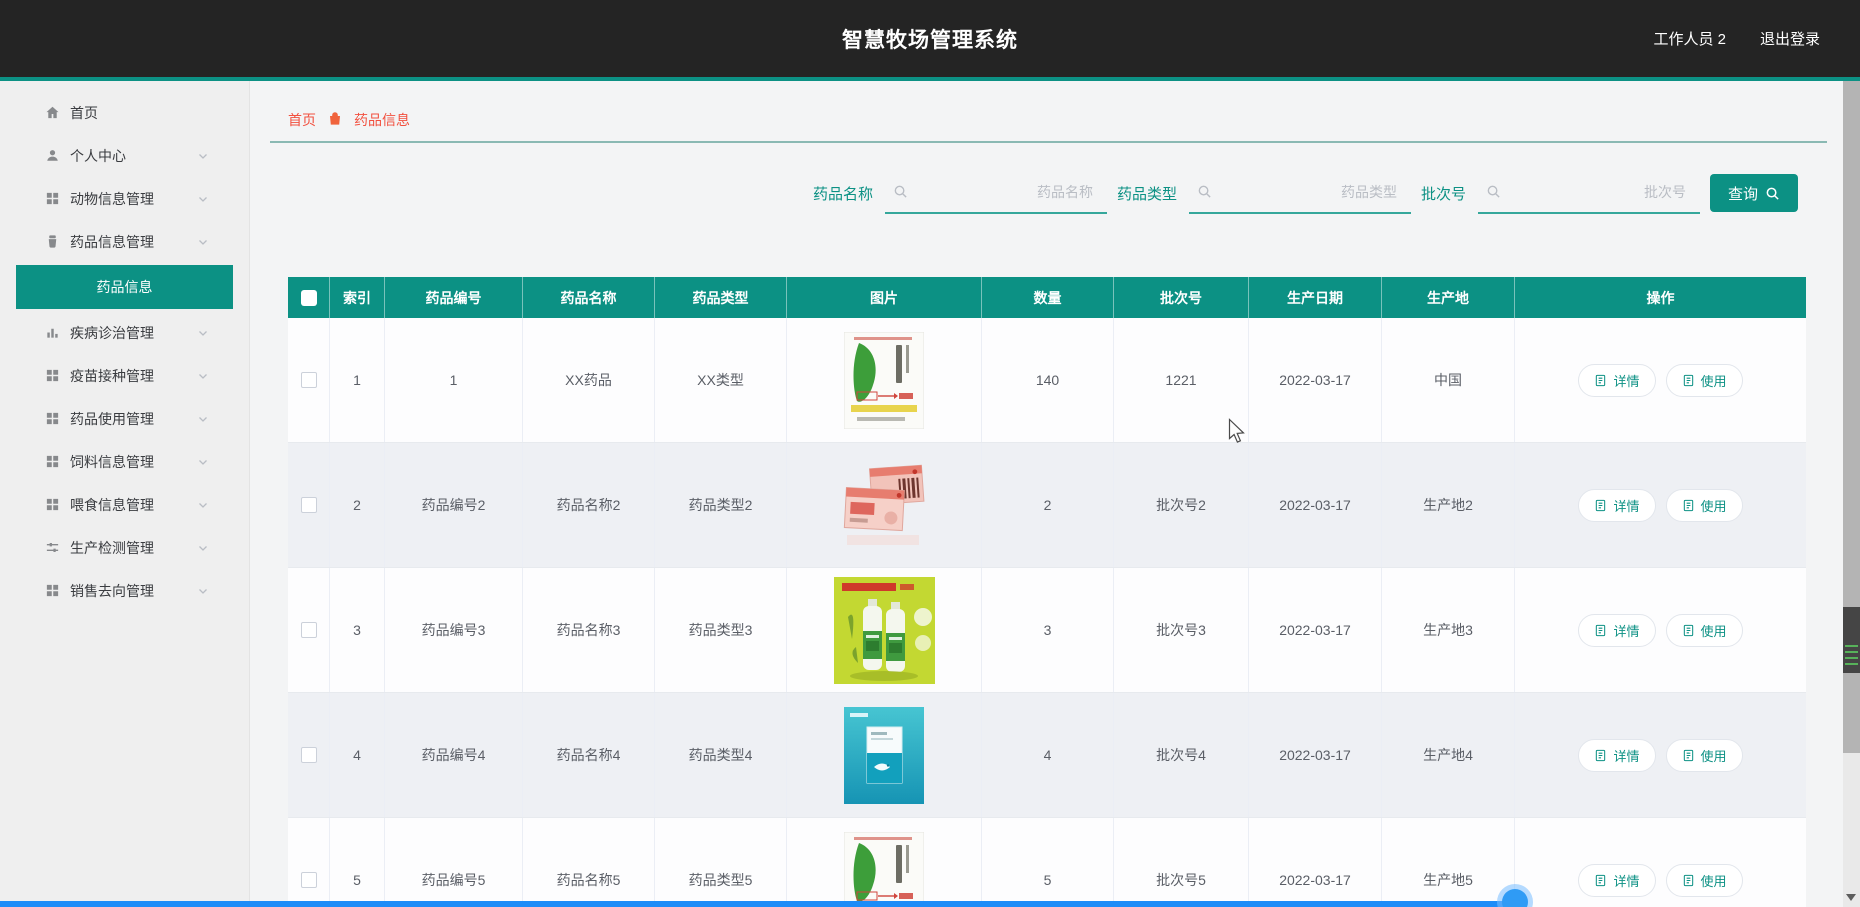 This screenshot has width=1860, height=907. What do you see at coordinates (124, 461) in the screenshot?
I see `sidebar-item: 饲料信息管理` at bounding box center [124, 461].